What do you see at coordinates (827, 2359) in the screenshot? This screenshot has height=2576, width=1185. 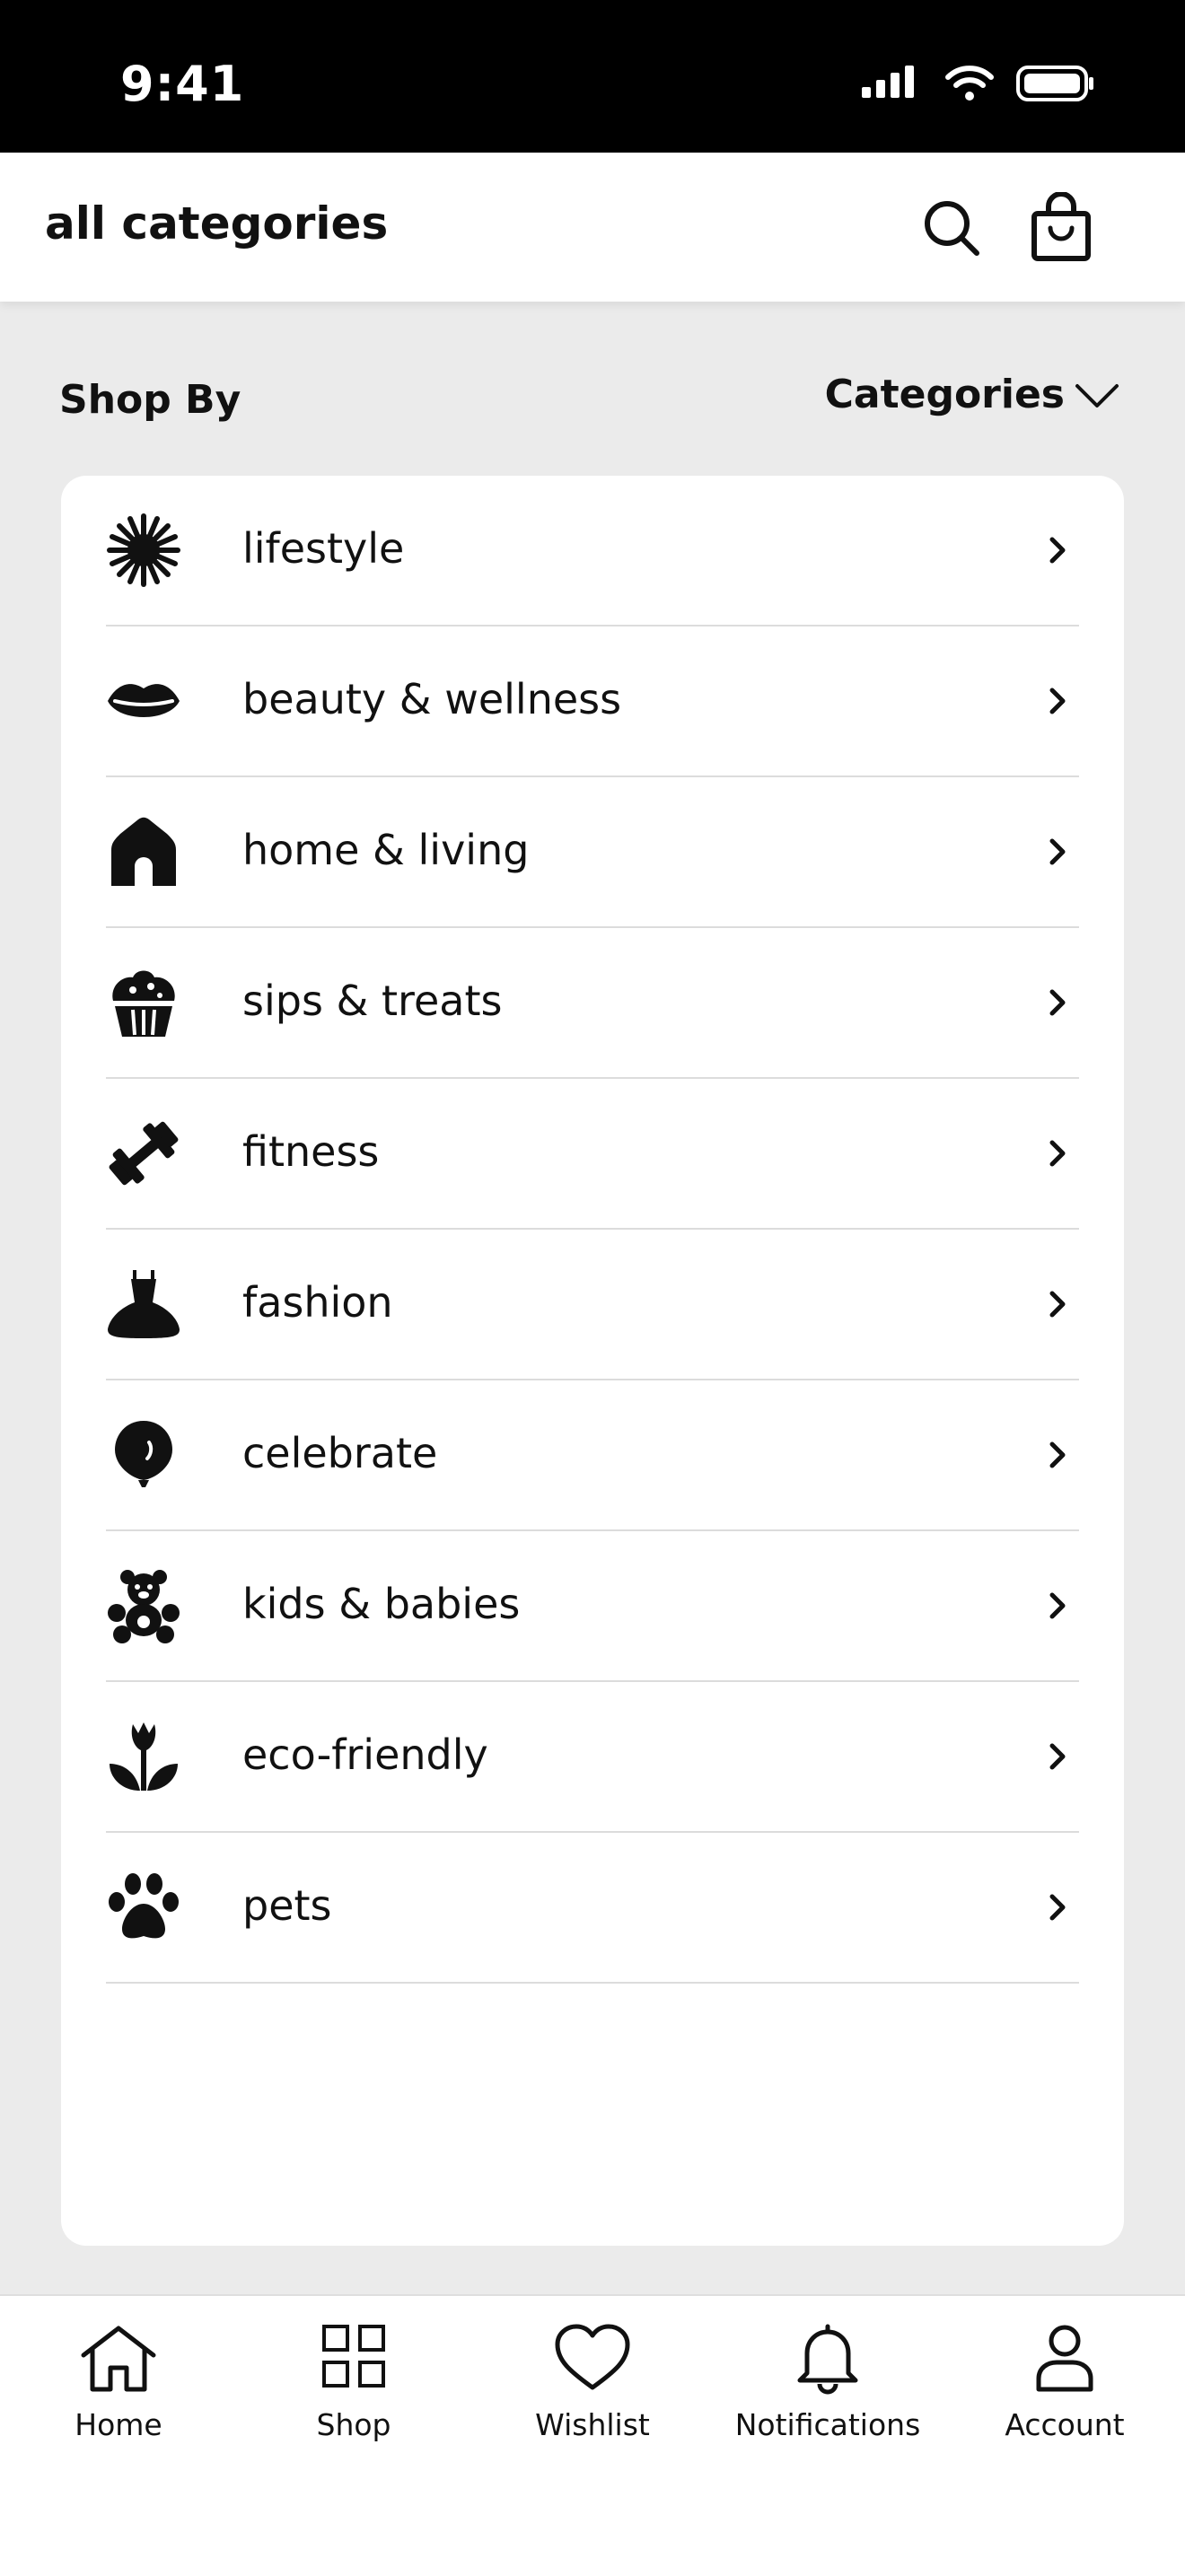 I see `bell-icon` at bounding box center [827, 2359].